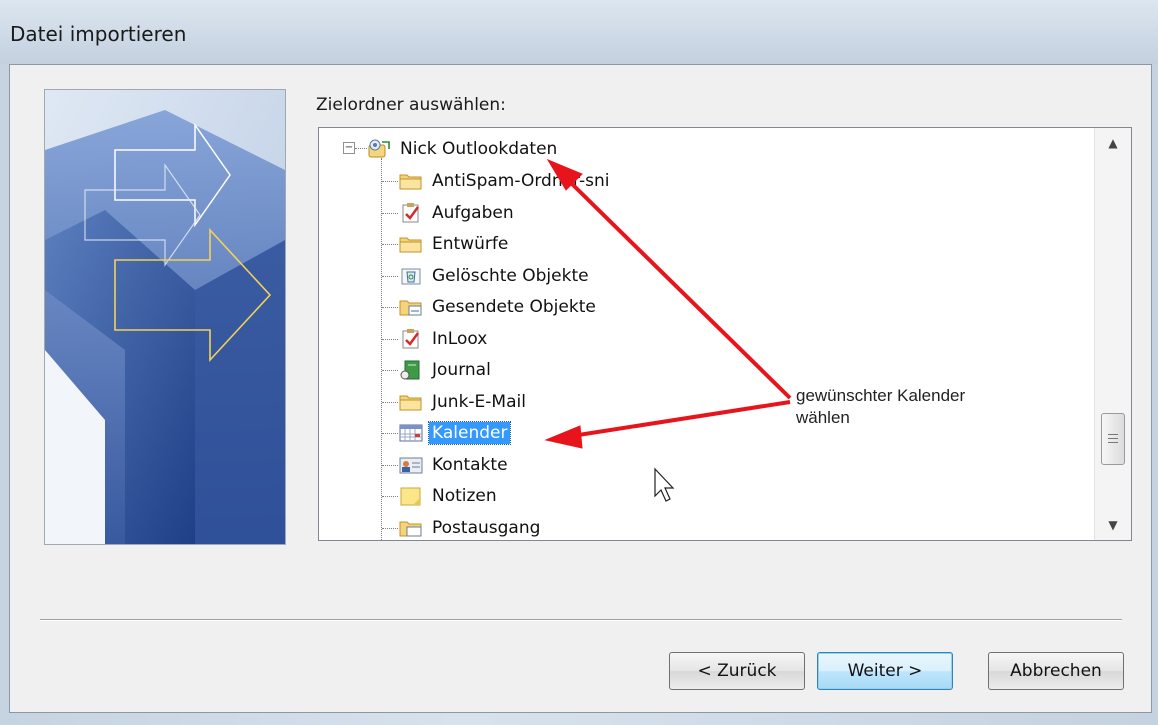 This screenshot has width=1158, height=725. I want to click on tree-item-label: Journal, so click(461, 370).